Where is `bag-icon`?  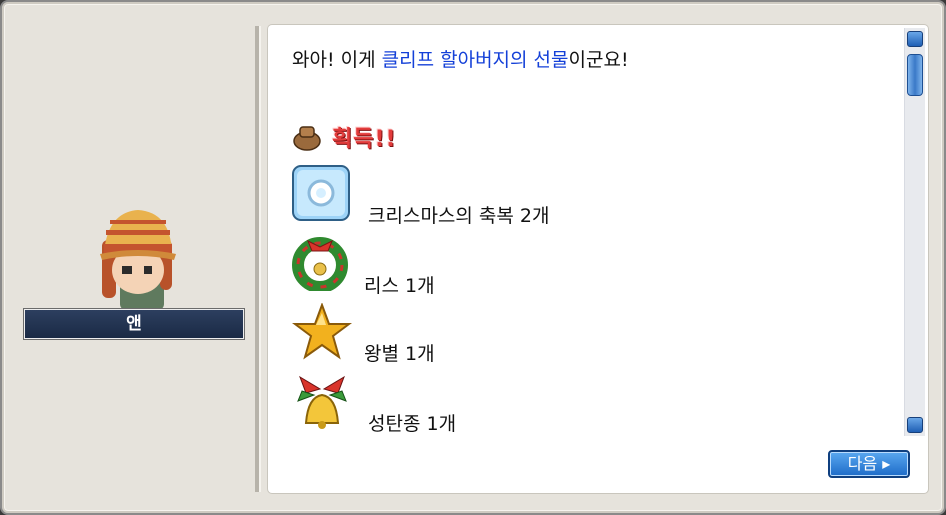 bag-icon is located at coordinates (307, 138).